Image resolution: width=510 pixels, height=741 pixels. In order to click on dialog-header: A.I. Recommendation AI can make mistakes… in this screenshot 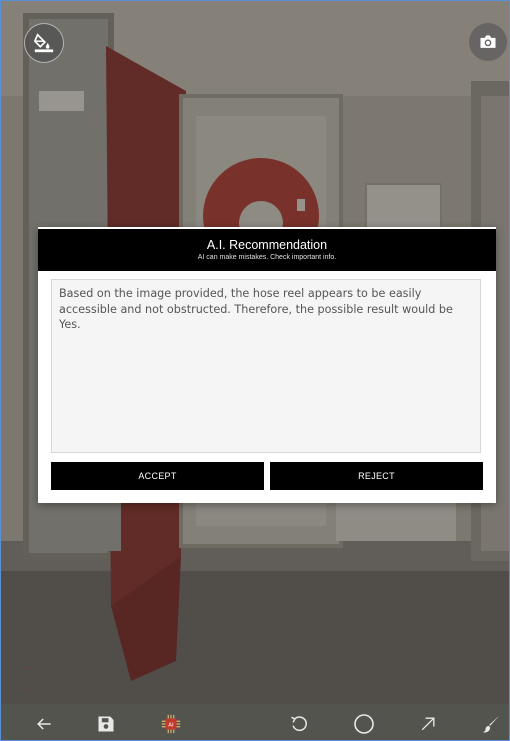, I will do `click(267, 250)`.